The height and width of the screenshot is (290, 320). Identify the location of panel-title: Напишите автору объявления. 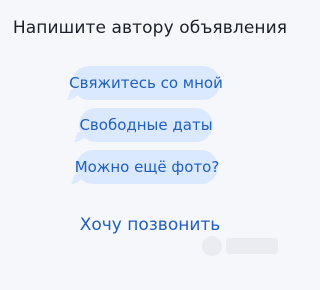
(150, 28).